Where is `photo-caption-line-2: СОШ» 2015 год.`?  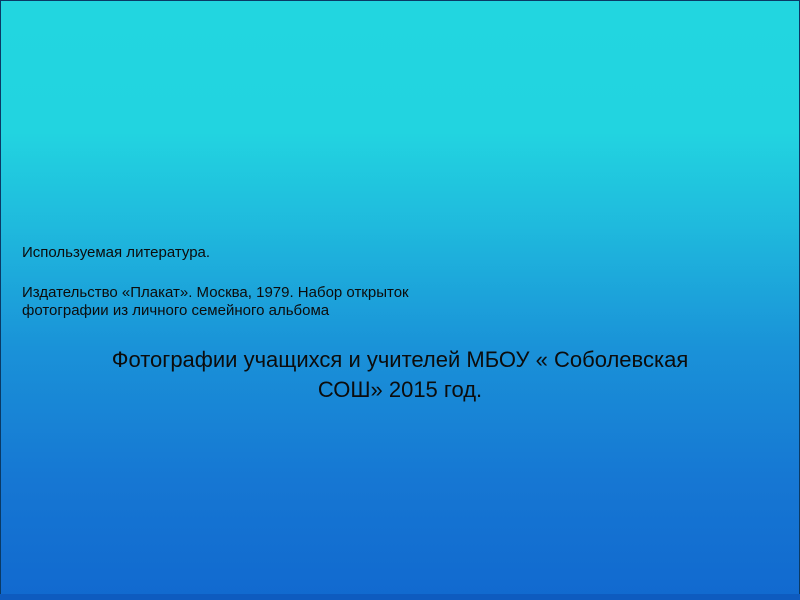 photo-caption-line-2: СОШ» 2015 год. is located at coordinates (400, 389).